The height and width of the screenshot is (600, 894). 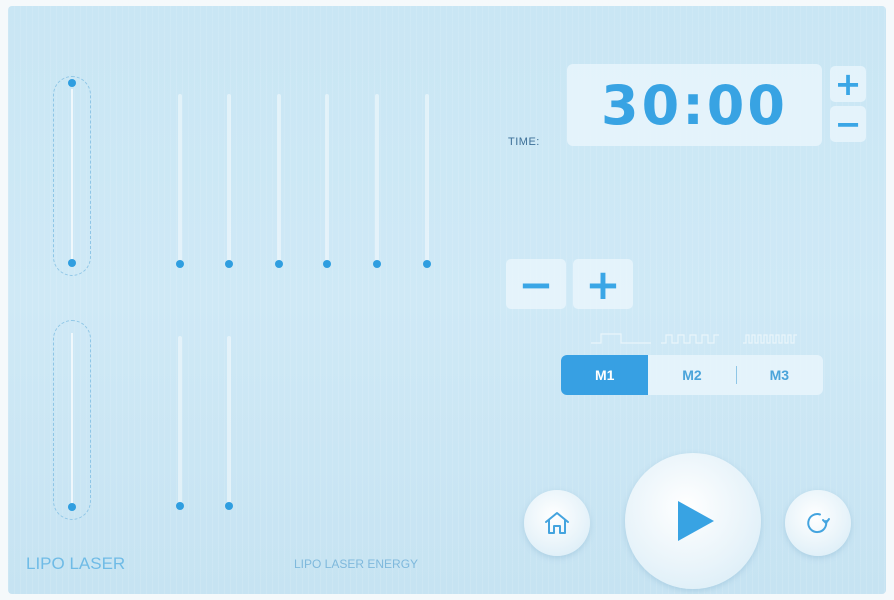 I want to click on home-icon, so click(x=557, y=523).